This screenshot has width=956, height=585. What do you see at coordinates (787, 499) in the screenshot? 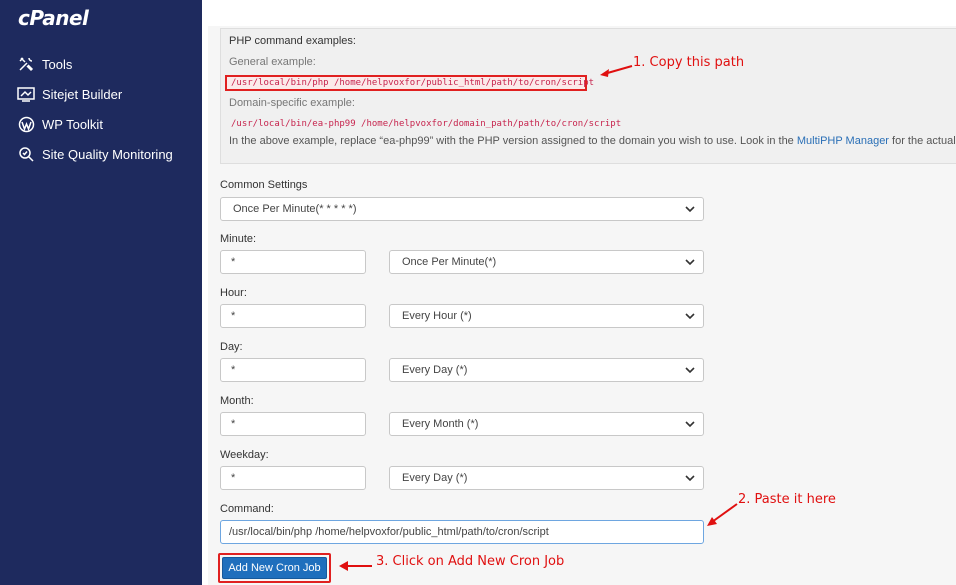
I see `annotation-step-2: 2. Paste it here` at bounding box center [787, 499].